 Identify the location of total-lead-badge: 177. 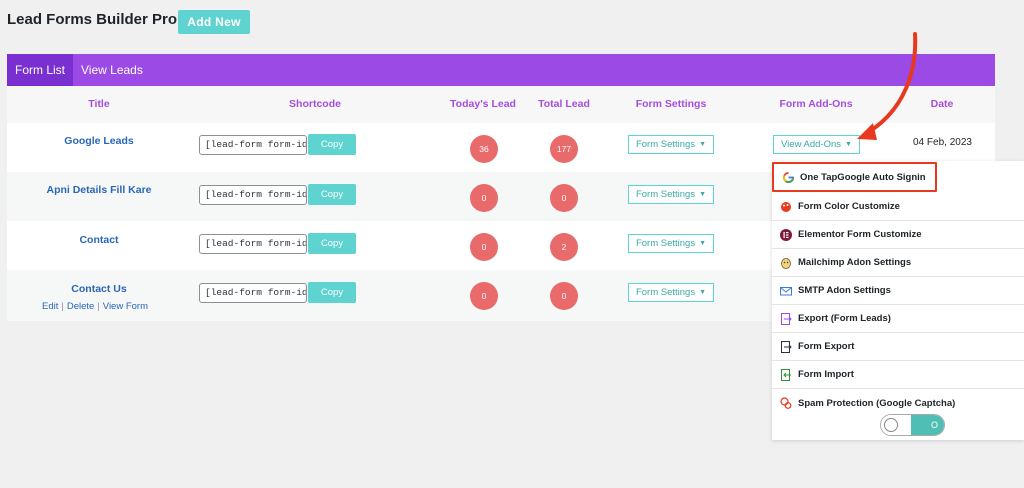
(564, 149).